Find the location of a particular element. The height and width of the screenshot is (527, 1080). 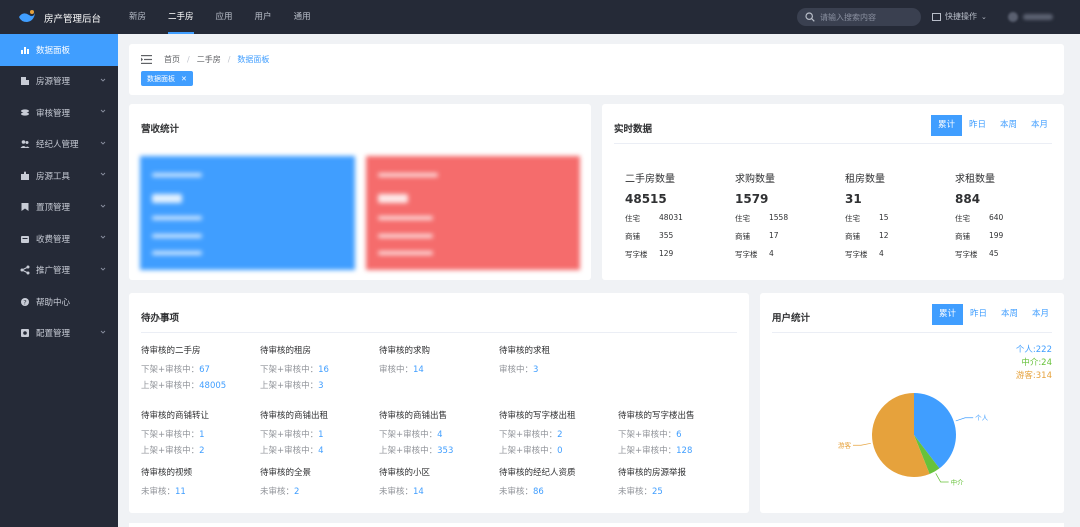

todo-item: 待审核的租房 下架+审核中：16 上架+审核中：3 is located at coordinates (319, 367).